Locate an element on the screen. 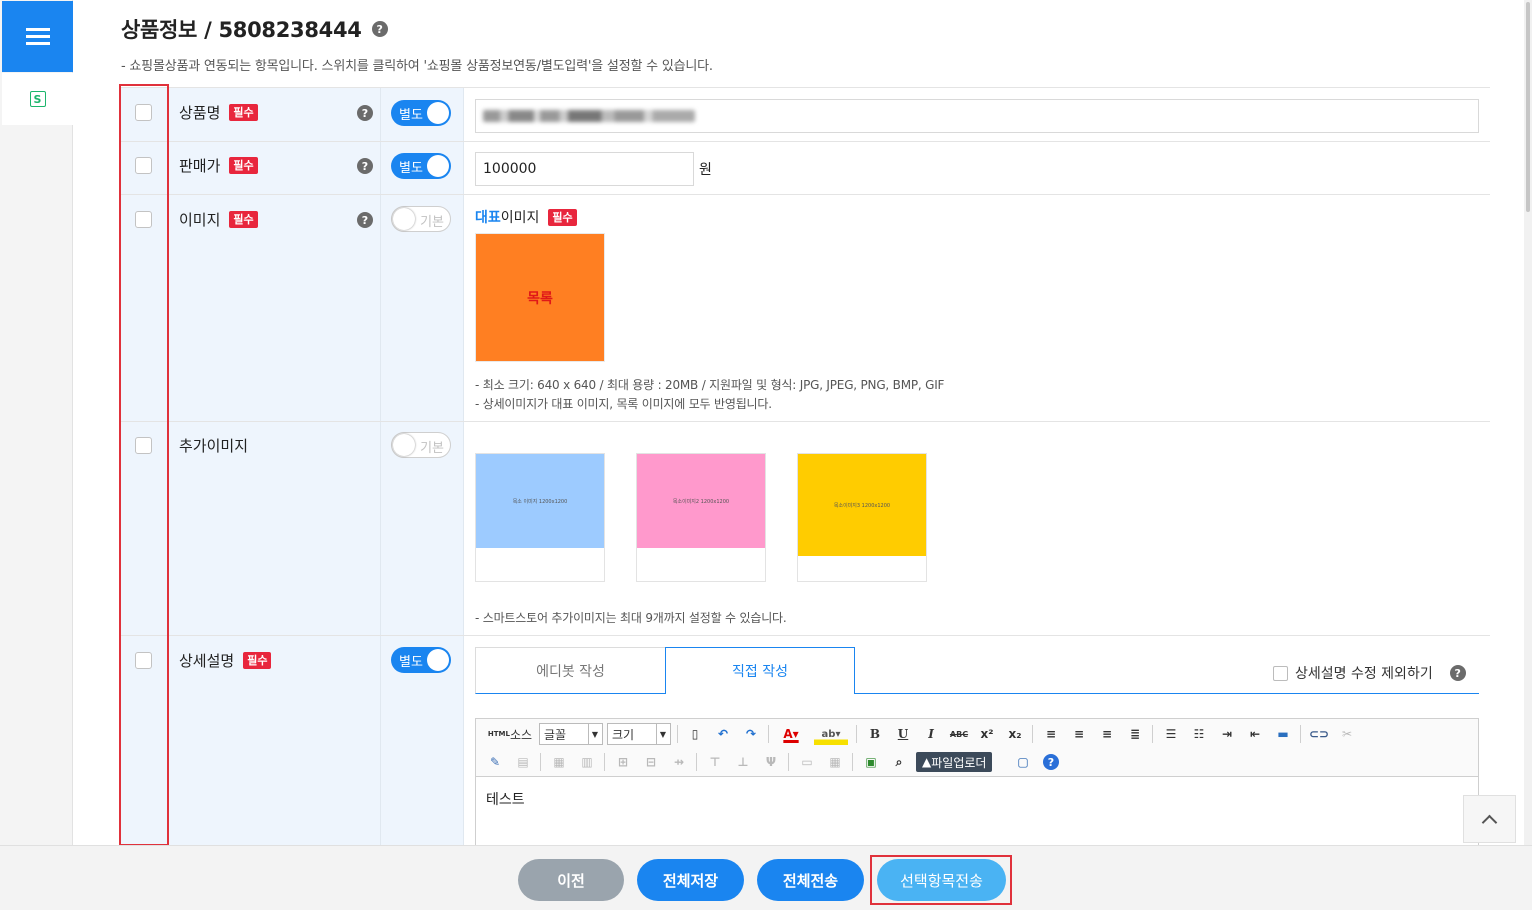  template-icon: ▤ is located at coordinates (523, 762).